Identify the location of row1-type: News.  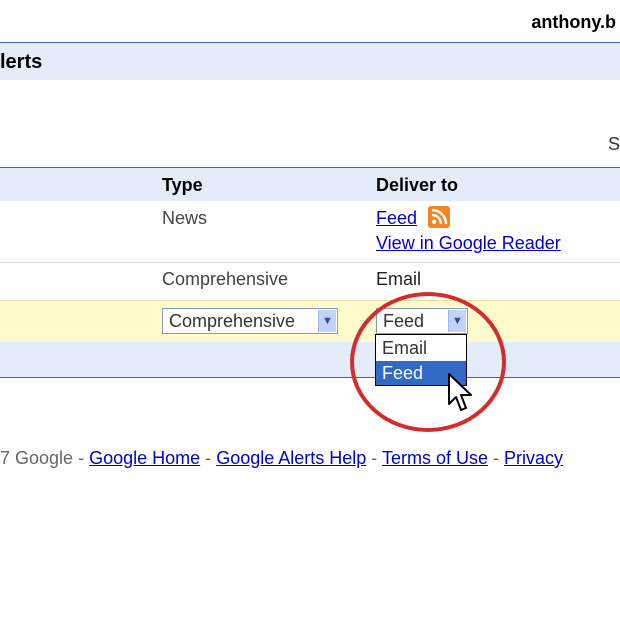
(185, 218).